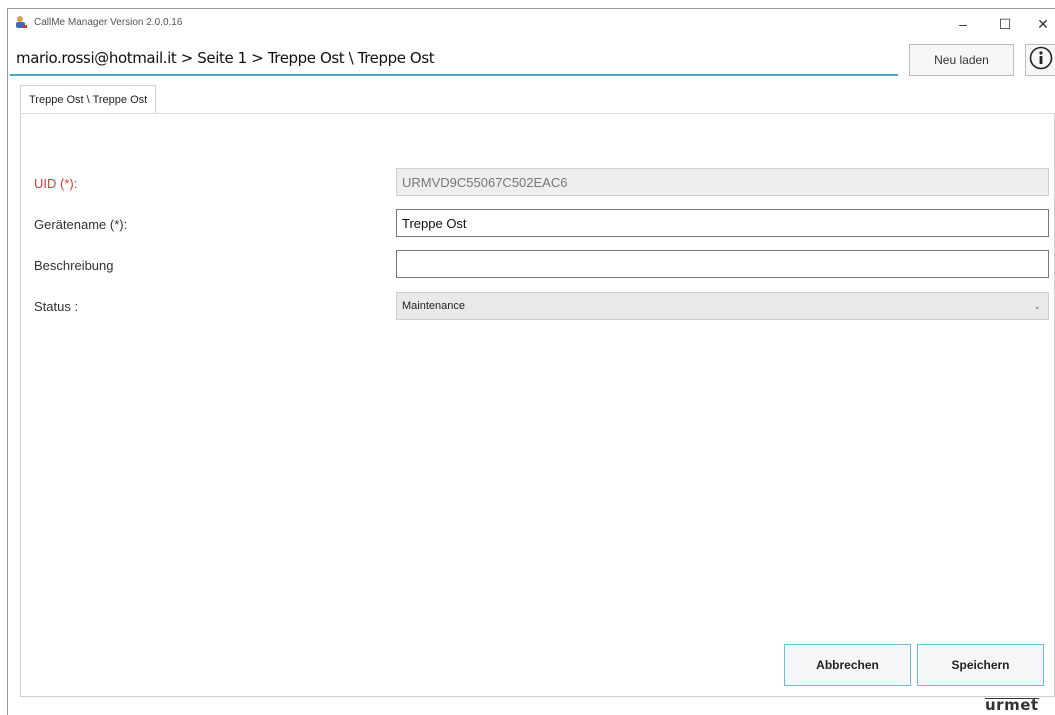 The height and width of the screenshot is (715, 1055). Describe the element at coordinates (847, 665) in the screenshot. I see `cancel-button: Abbrechen` at that location.